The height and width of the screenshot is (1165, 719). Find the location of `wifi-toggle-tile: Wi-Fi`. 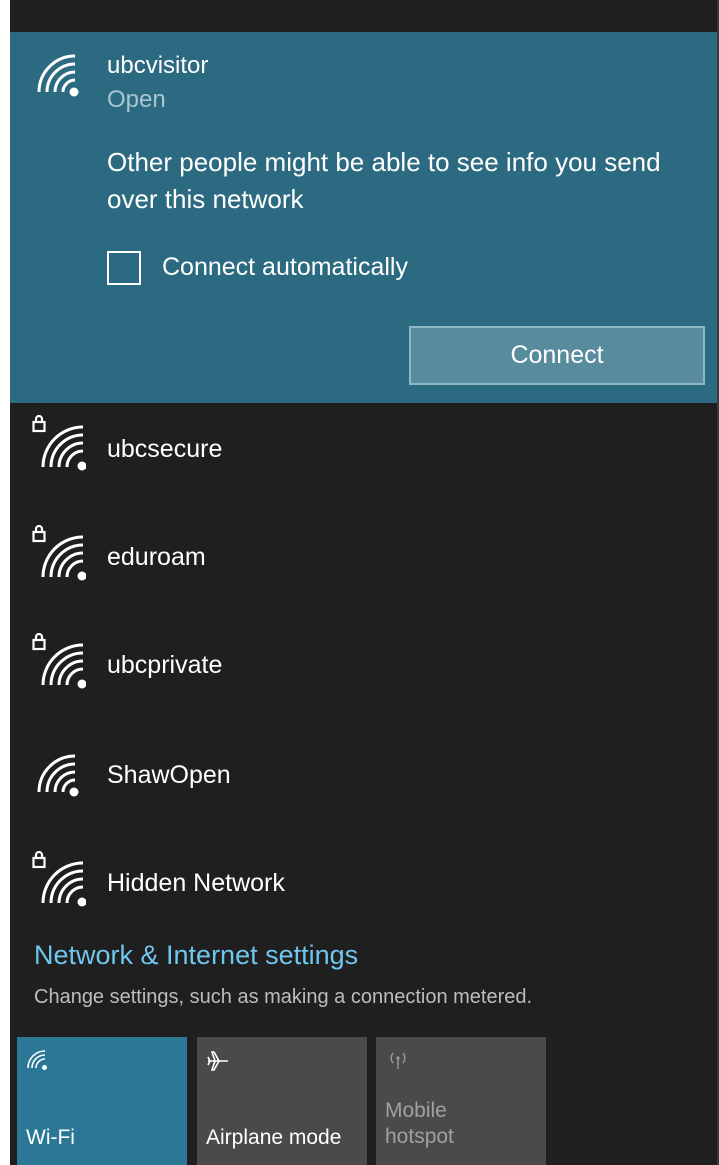

wifi-toggle-tile: Wi-Fi is located at coordinates (102, 1101).